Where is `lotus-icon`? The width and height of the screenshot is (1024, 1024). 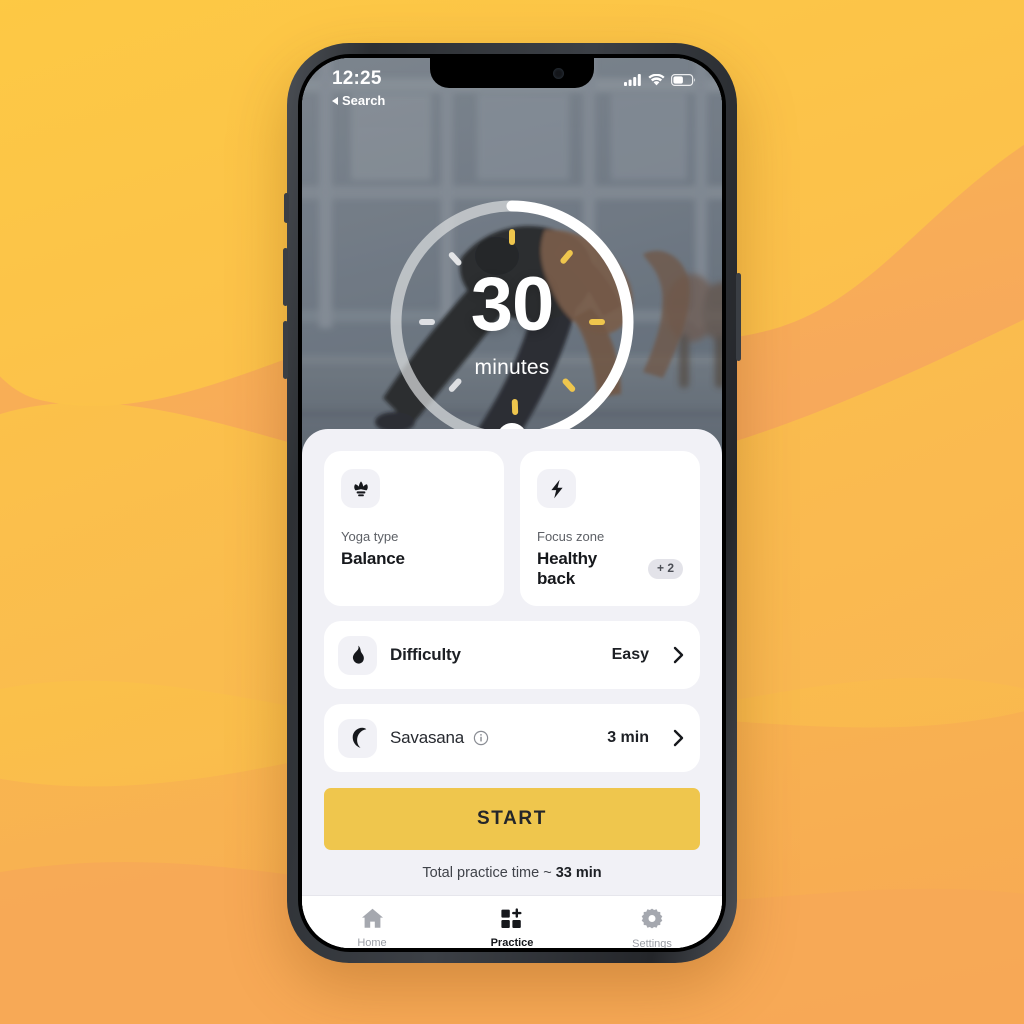 lotus-icon is located at coordinates (360, 488).